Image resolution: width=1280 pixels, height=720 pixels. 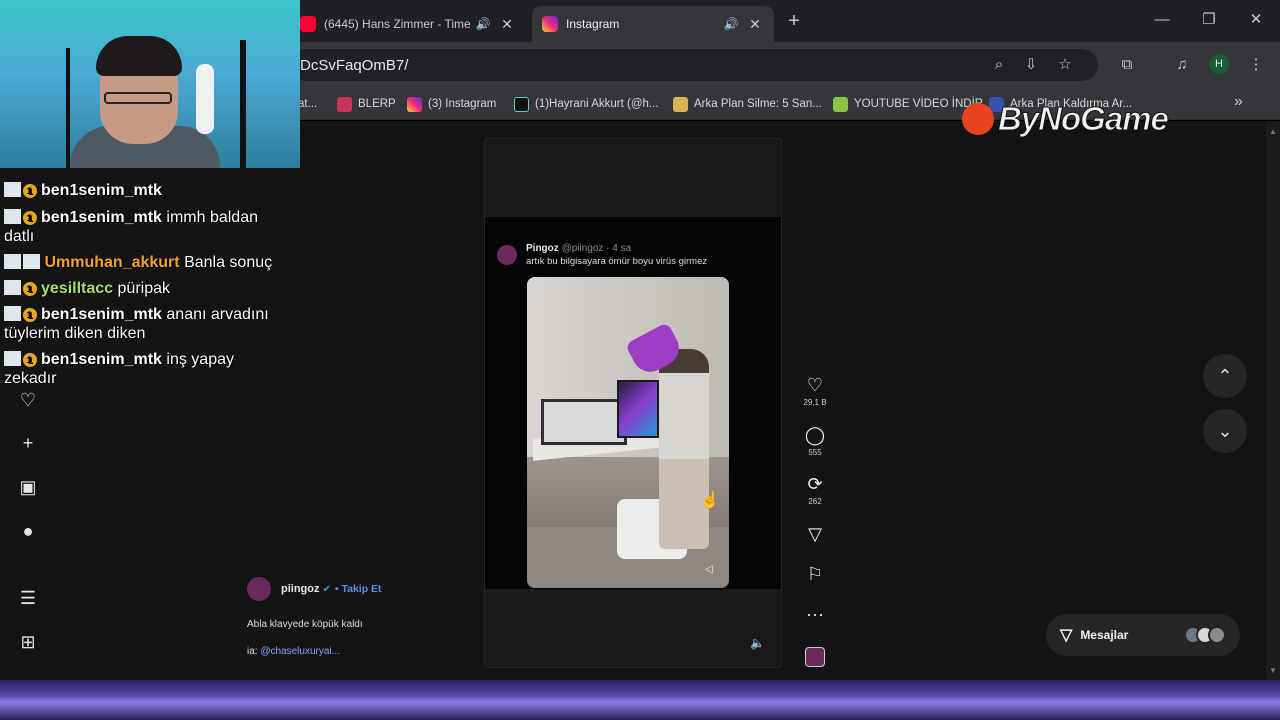 I want to click on repost-count: 262, so click(x=815, y=501).